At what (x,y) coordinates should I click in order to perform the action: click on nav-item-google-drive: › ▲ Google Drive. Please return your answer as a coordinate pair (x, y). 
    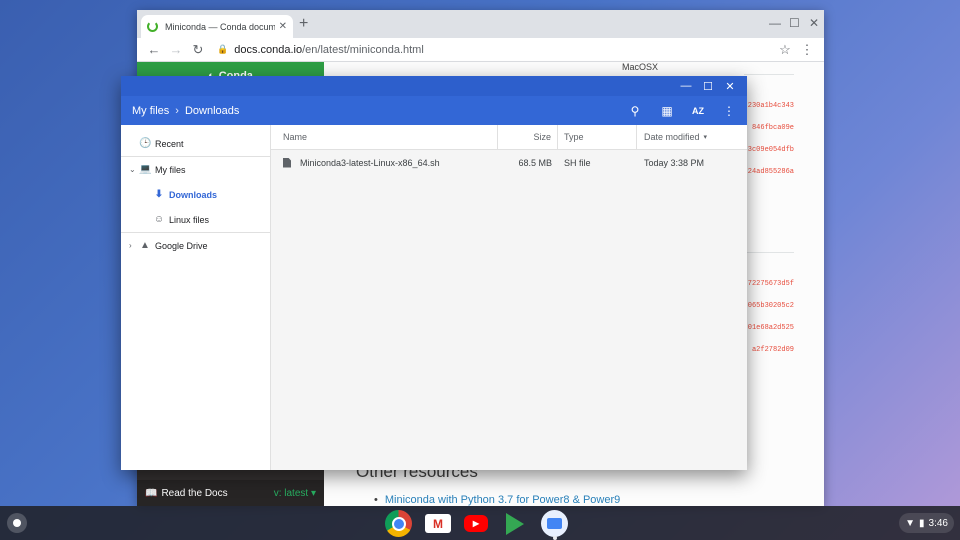
    Looking at the image, I should click on (195, 245).